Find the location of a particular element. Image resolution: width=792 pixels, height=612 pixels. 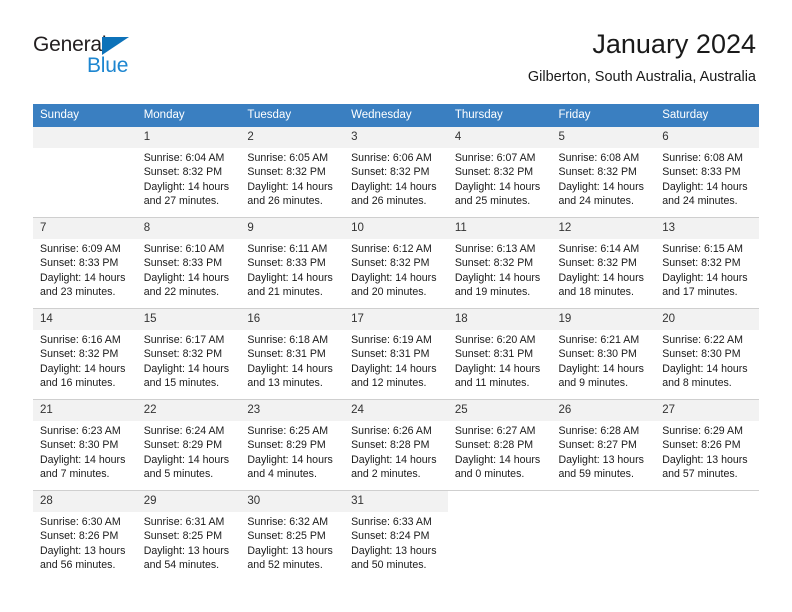

day-sunrise-text: Sunrise: 6:32 AM is located at coordinates (288, 522).